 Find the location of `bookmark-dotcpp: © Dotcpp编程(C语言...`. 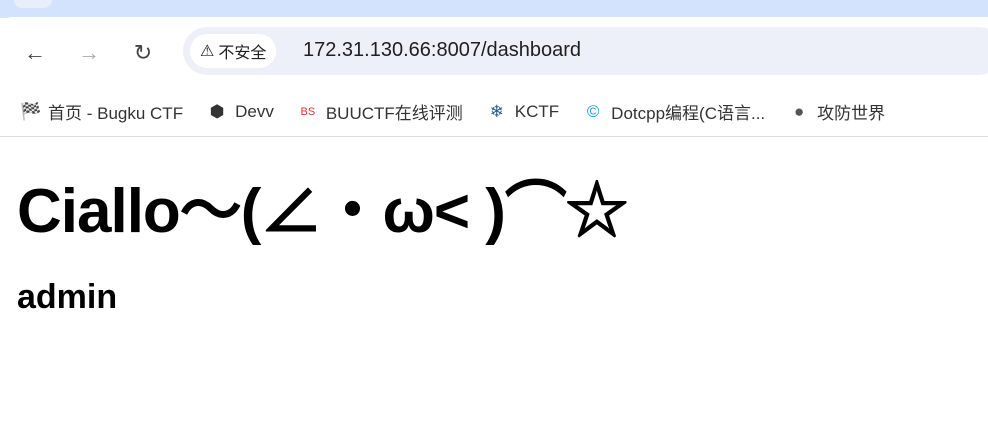

bookmark-dotcpp: © Dotcpp编程(C语言... is located at coordinates (674, 111).